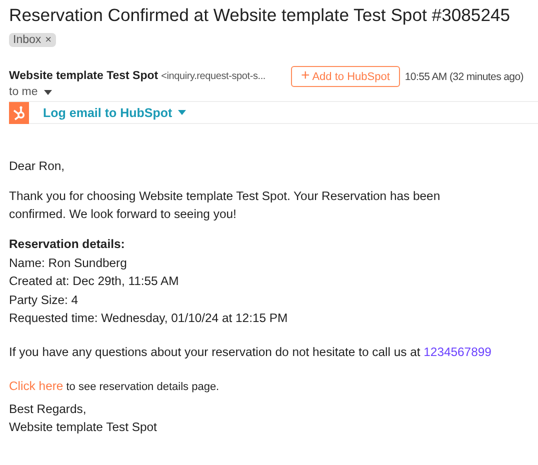 The width and height of the screenshot is (538, 465). What do you see at coordinates (345, 76) in the screenshot?
I see `add-to-hubspot-button: + Add to HubSpot` at bounding box center [345, 76].